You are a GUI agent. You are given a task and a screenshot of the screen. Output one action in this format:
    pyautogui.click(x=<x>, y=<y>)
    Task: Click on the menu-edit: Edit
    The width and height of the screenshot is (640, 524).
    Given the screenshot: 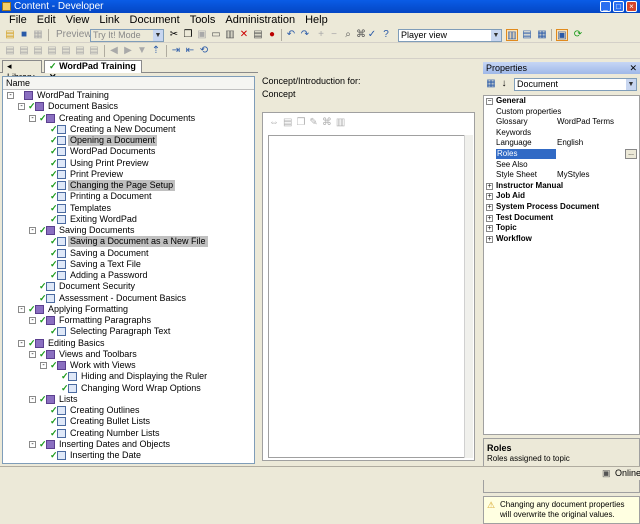 What is the action you would take?
    pyautogui.click(x=46, y=20)
    